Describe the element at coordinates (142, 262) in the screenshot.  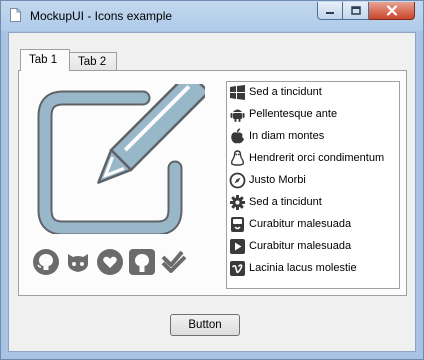
I see `github-square-icon` at that location.